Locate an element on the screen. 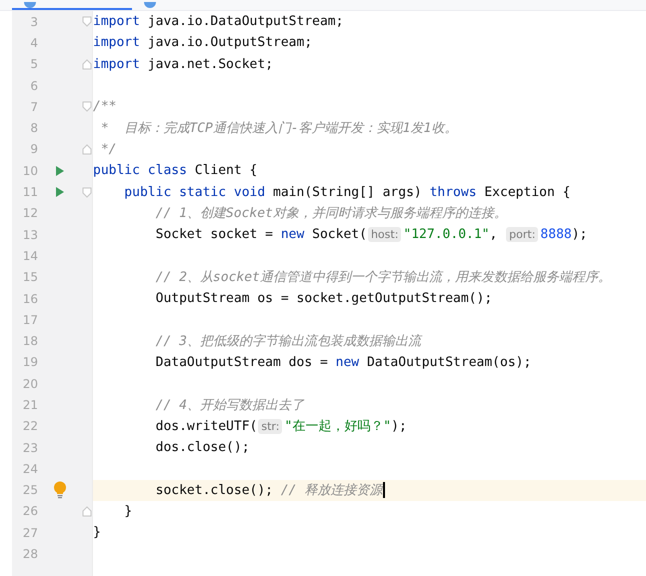 The width and height of the screenshot is (646, 576). code-comment: // 4、开始写数据出去了 is located at coordinates (229, 405).